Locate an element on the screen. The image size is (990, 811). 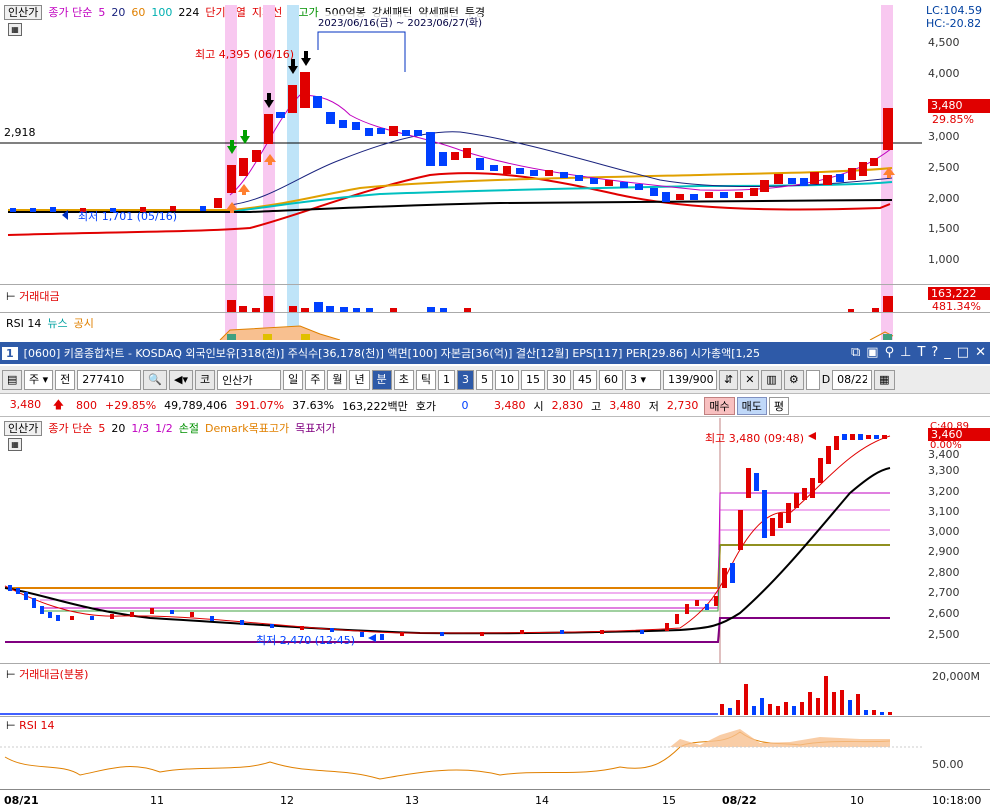
reference-price-label: 2,918 is located at coordinates (20, 132).